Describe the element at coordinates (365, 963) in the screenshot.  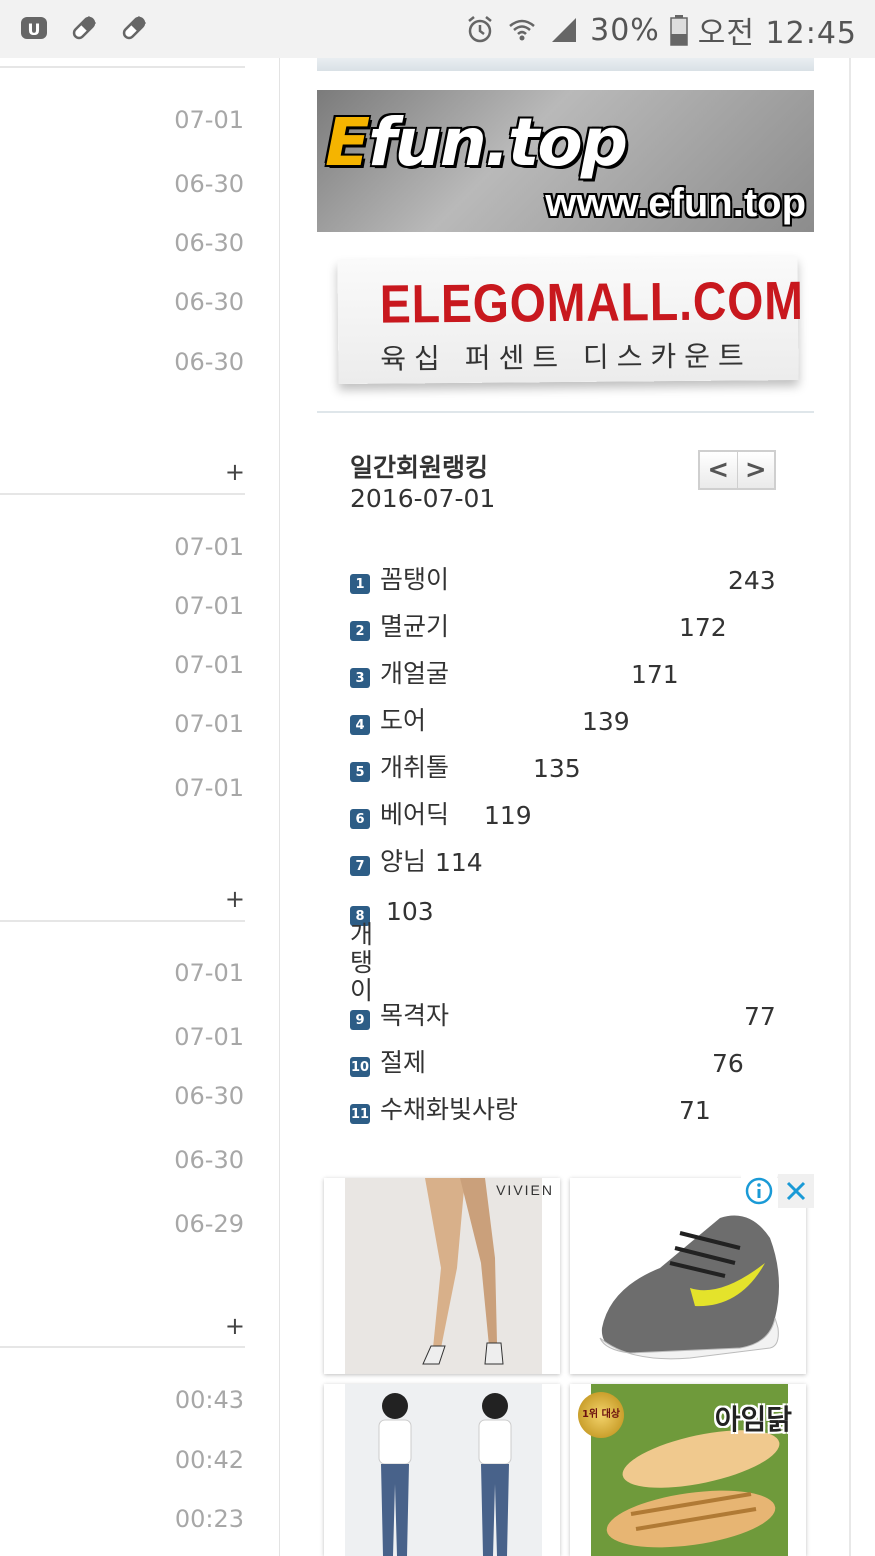
I see `rank-name: 개탱이` at that location.